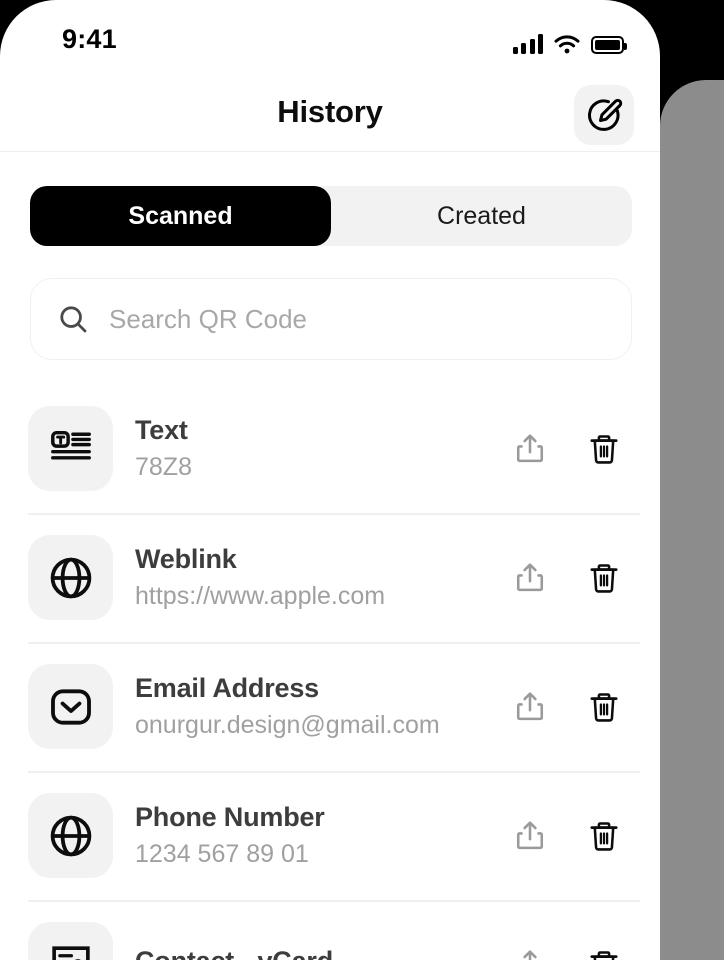 Image resolution: width=724 pixels, height=960 pixels. I want to click on table-row: Email Address onurgur.design@gmail.com, so click(330, 706).